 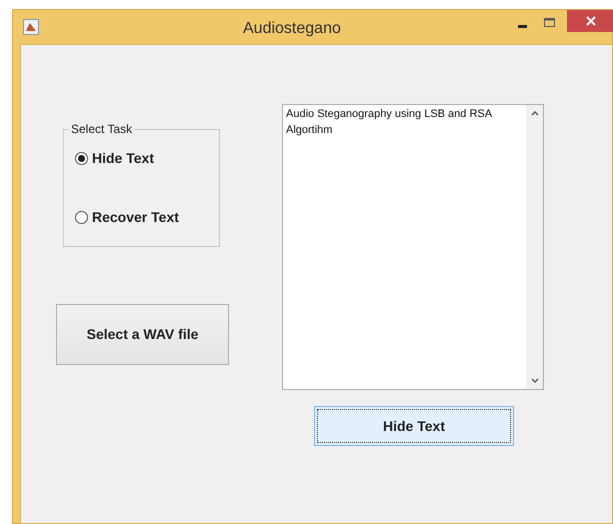 I want to click on scrollbar, so click(x=534, y=247).